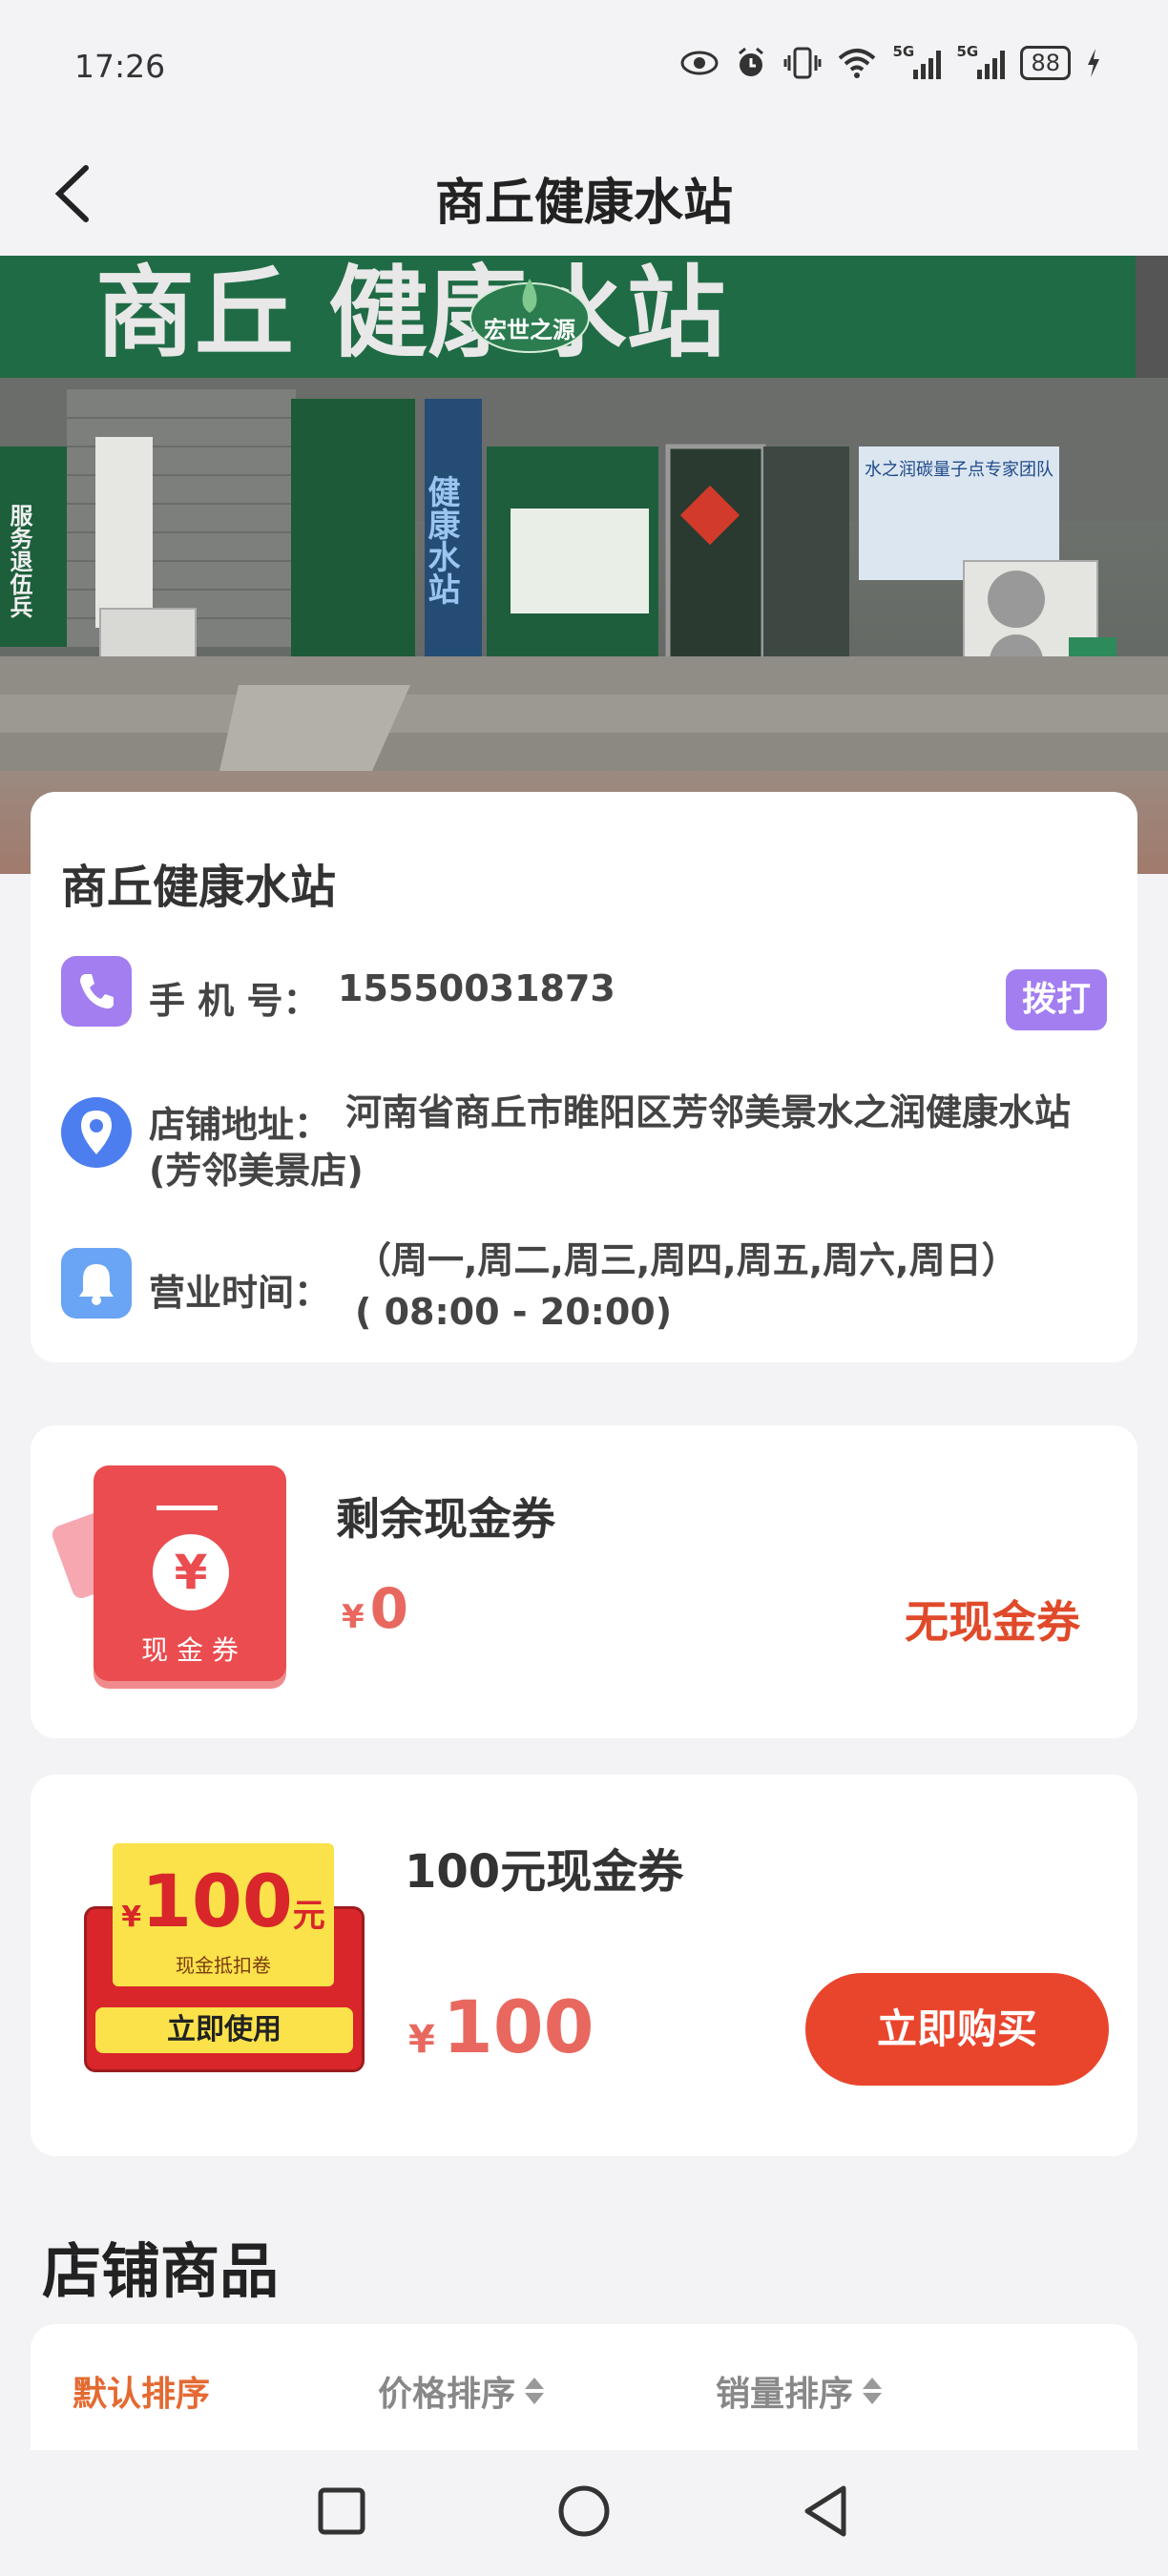 This screenshot has width=1168, height=2576. I want to click on location-pin-icon, so click(97, 1132).